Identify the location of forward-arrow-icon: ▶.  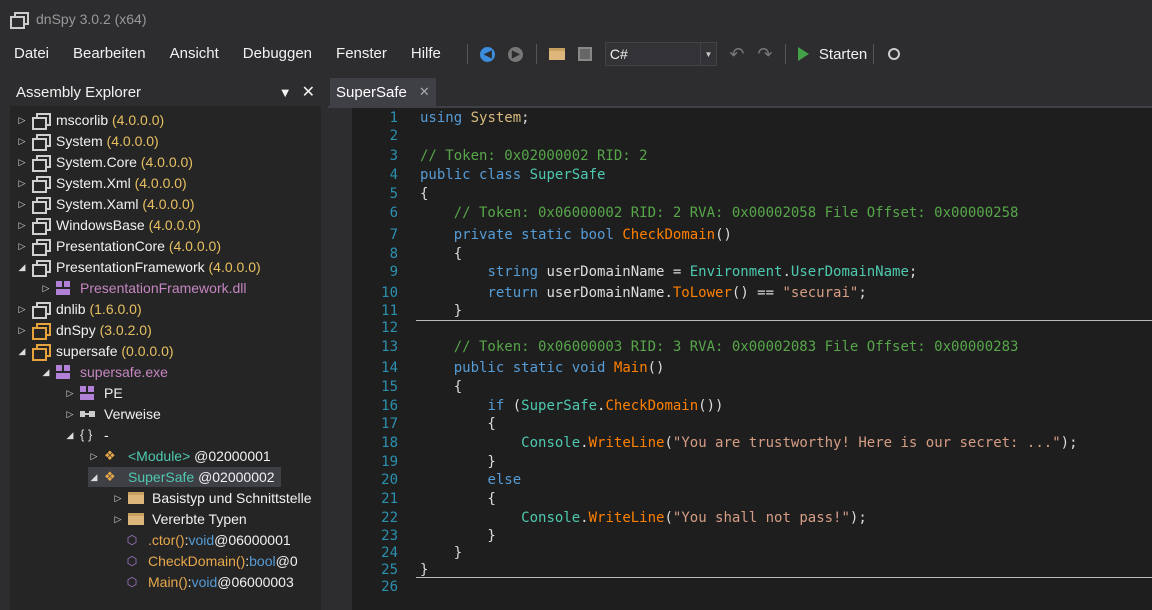
(516, 54).